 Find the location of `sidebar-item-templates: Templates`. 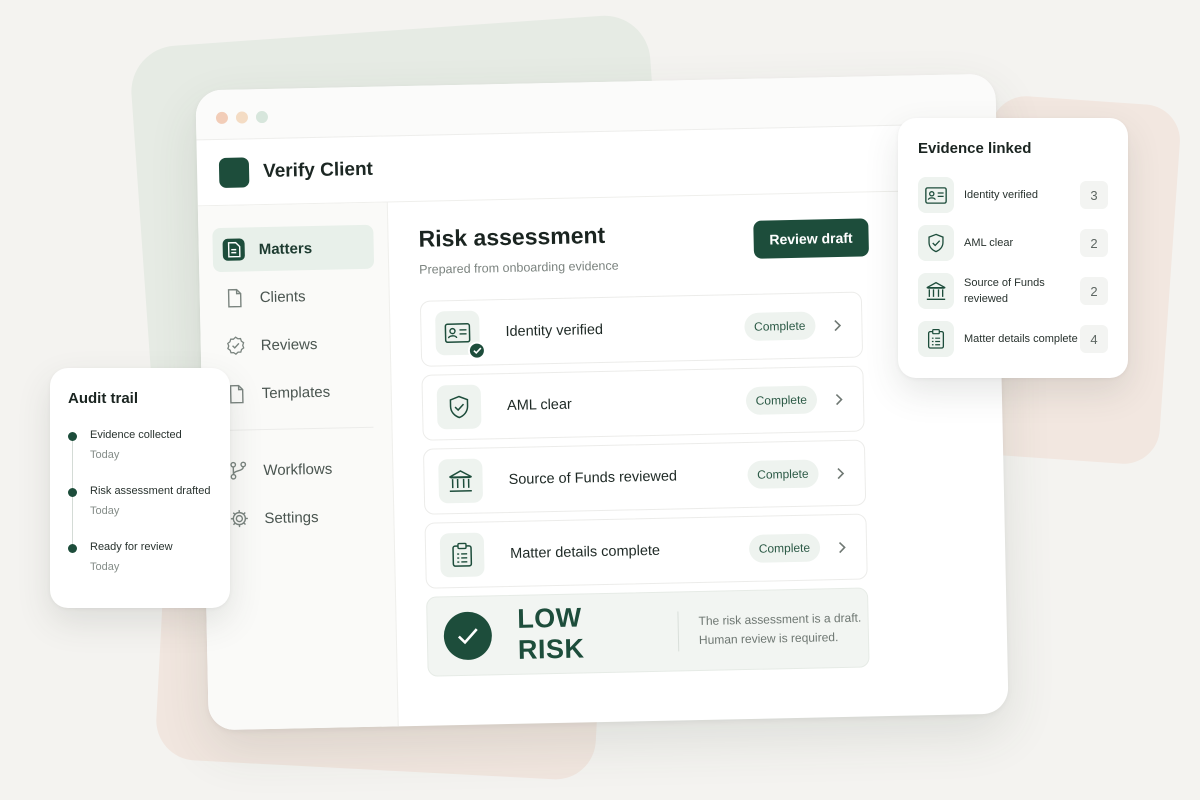

sidebar-item-templates: Templates is located at coordinates (296, 392).